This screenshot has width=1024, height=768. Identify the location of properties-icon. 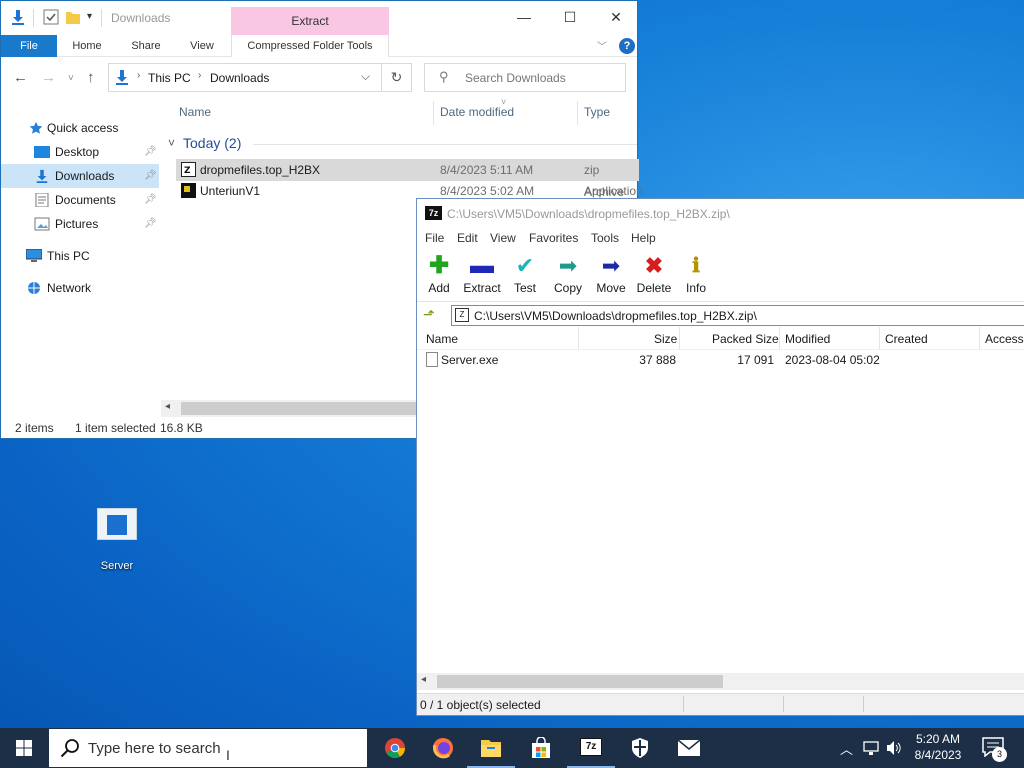
(51, 17).